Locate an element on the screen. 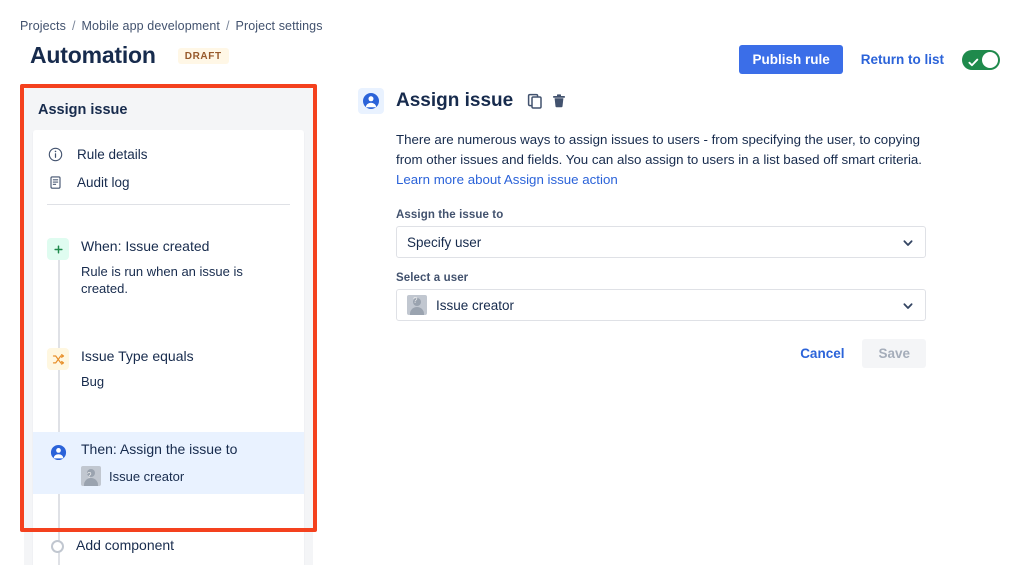 This screenshot has height=565, width=1020. trash-icon is located at coordinates (559, 101).